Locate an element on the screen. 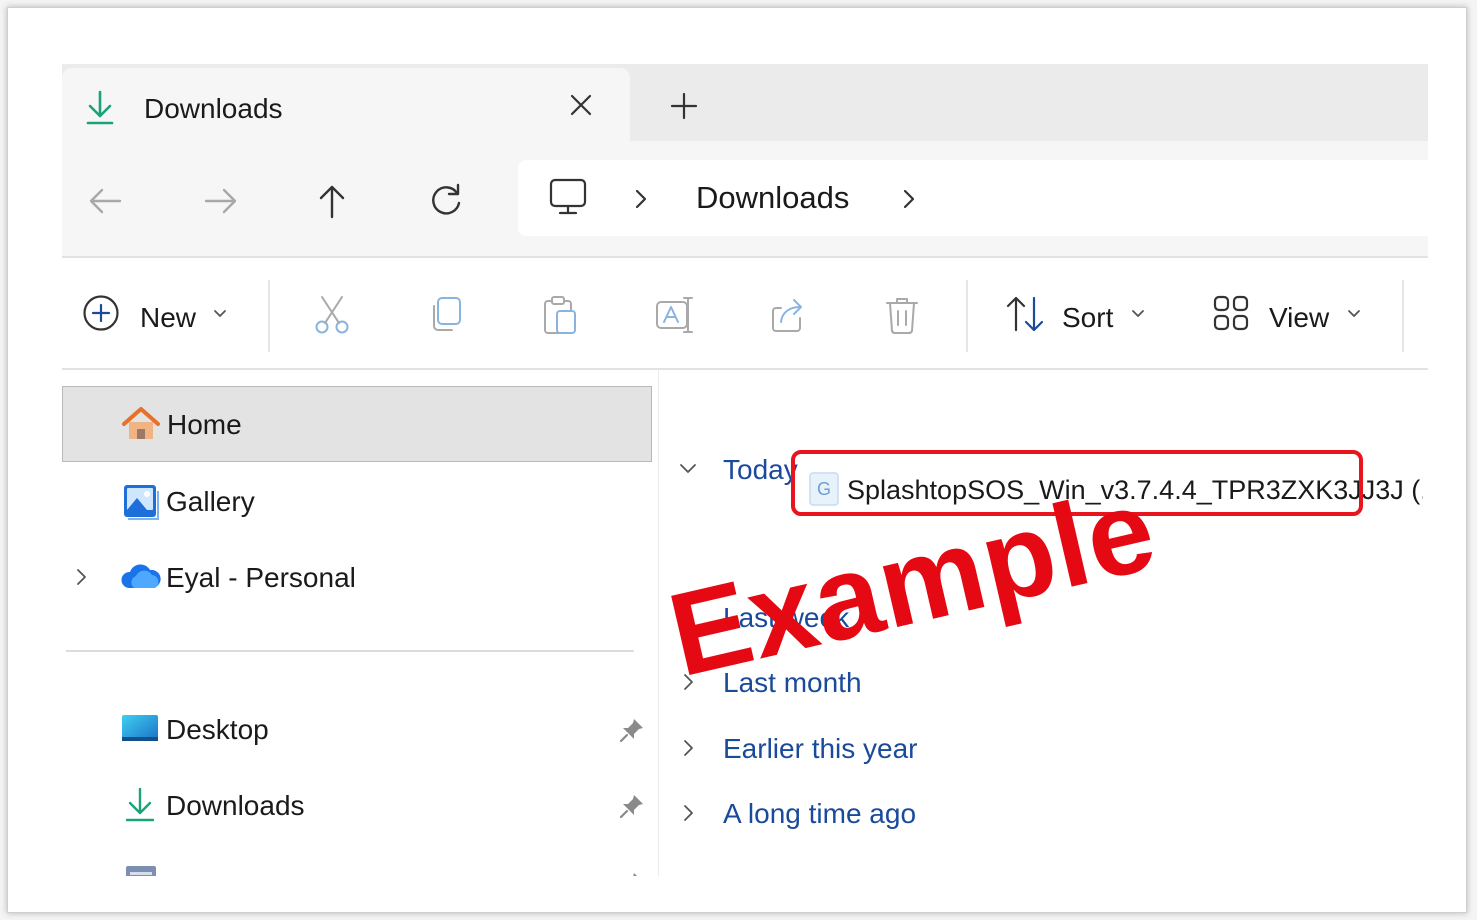 This screenshot has height=920, width=1477. group-label: Earlier this year is located at coordinates (820, 748).